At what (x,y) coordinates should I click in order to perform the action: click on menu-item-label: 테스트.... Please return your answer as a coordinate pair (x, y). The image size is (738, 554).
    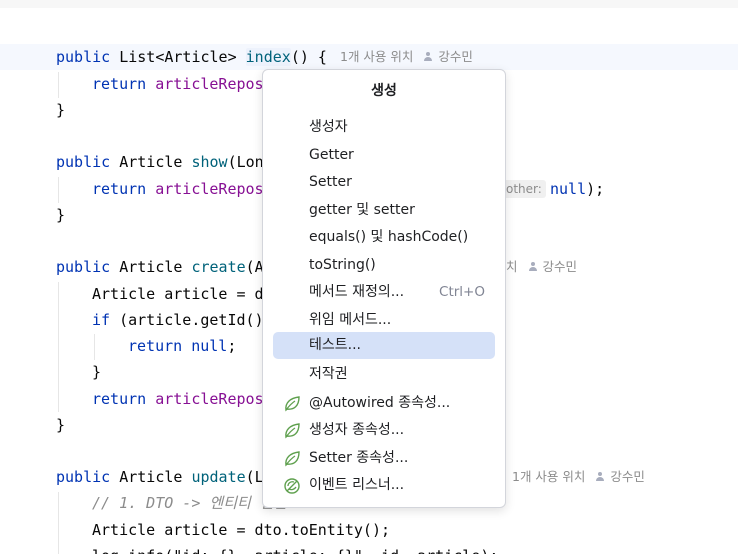
    Looking at the image, I should click on (335, 345).